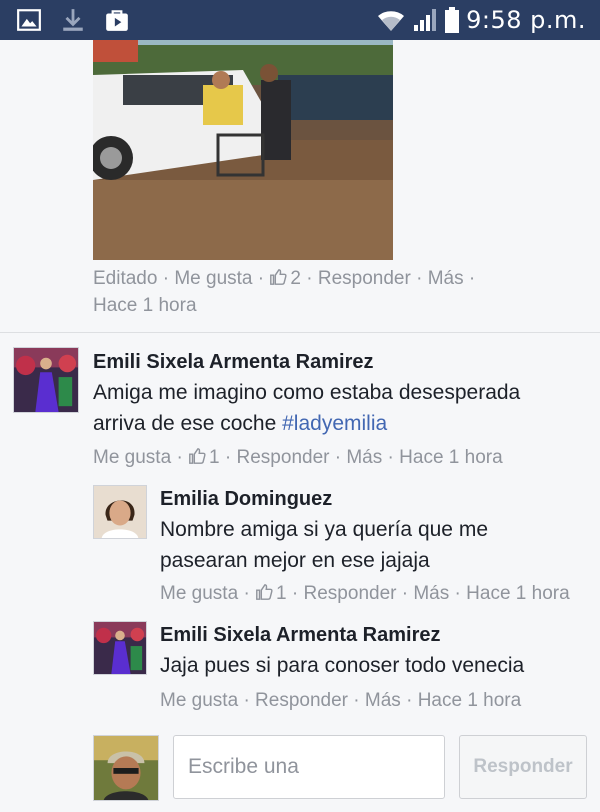 The width and height of the screenshot is (600, 812). What do you see at coordinates (185, 423) in the screenshot?
I see `comment-text-span: arriva de ese coche` at bounding box center [185, 423].